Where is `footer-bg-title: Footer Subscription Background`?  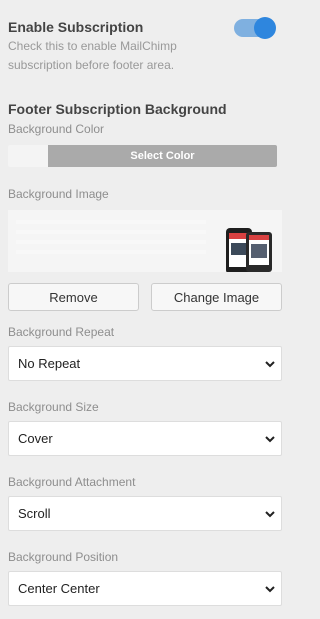
footer-bg-title: Footer Subscription Background is located at coordinates (117, 109).